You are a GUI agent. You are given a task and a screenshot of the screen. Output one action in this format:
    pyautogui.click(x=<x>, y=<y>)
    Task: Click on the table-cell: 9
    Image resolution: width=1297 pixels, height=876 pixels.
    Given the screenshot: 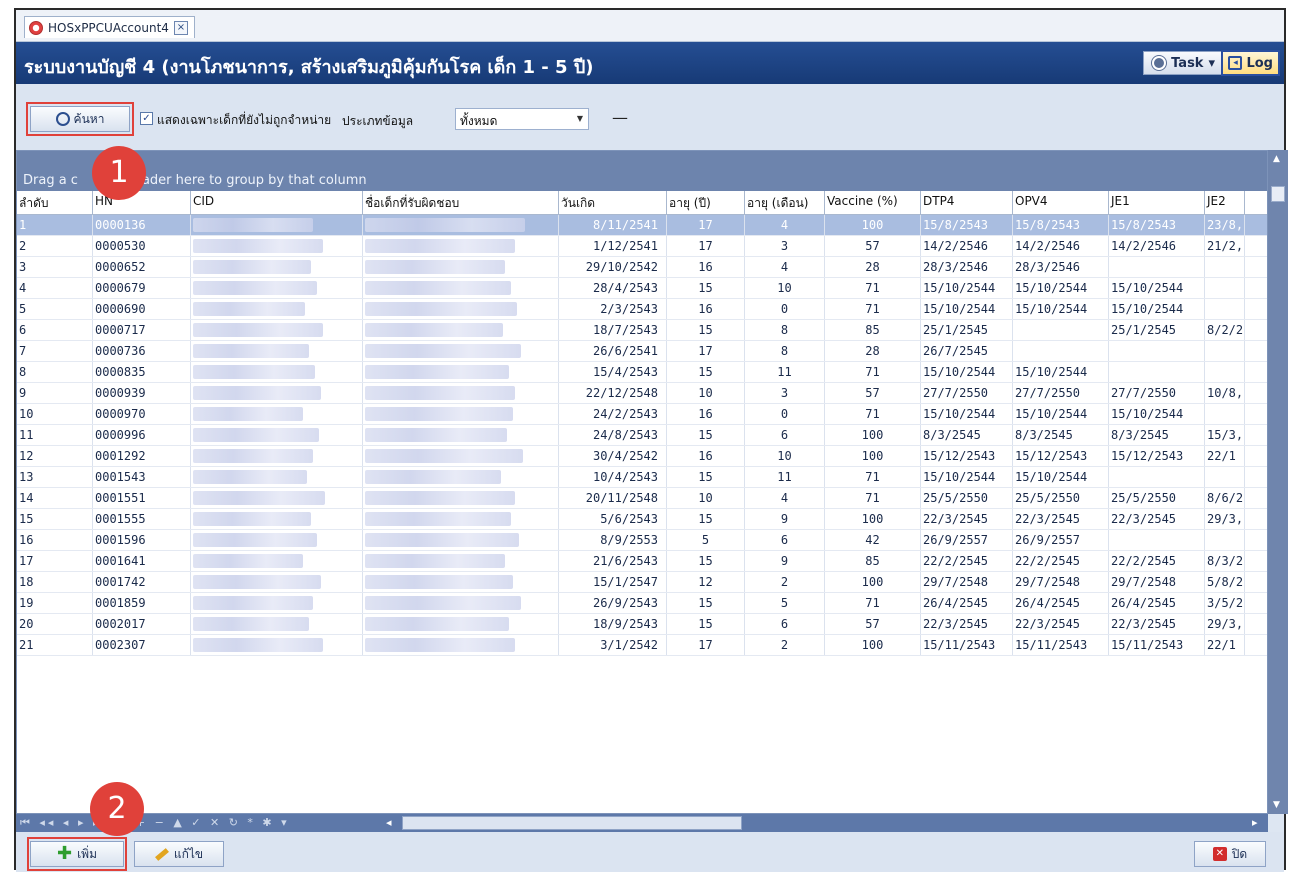 What is the action you would take?
    pyautogui.click(x=785, y=519)
    